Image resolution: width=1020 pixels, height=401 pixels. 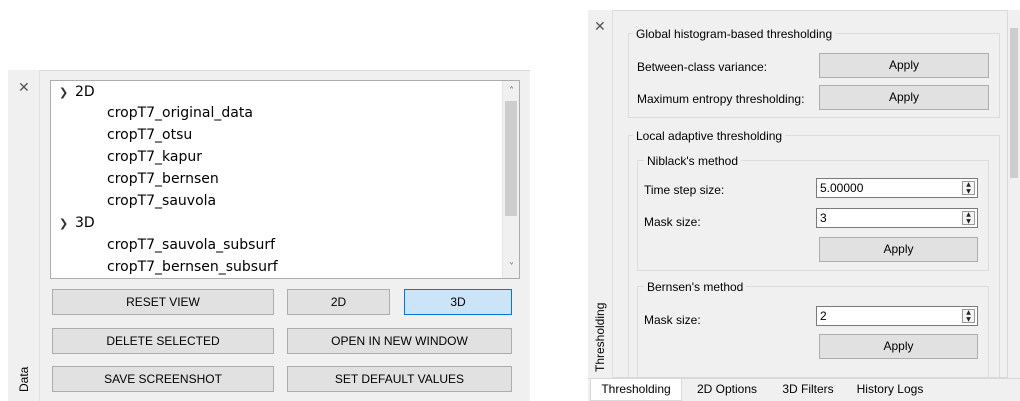 What do you see at coordinates (163, 302) in the screenshot?
I see `reset-view-button: RESET VIEW` at bounding box center [163, 302].